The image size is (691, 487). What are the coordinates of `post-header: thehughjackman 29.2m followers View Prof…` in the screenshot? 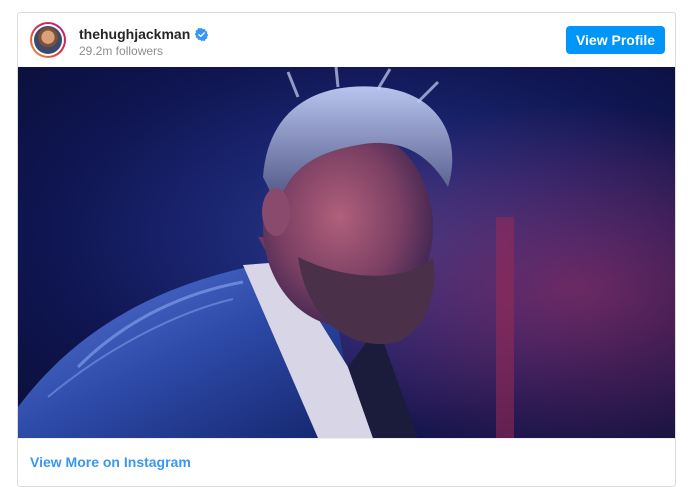 It's located at (346, 40).